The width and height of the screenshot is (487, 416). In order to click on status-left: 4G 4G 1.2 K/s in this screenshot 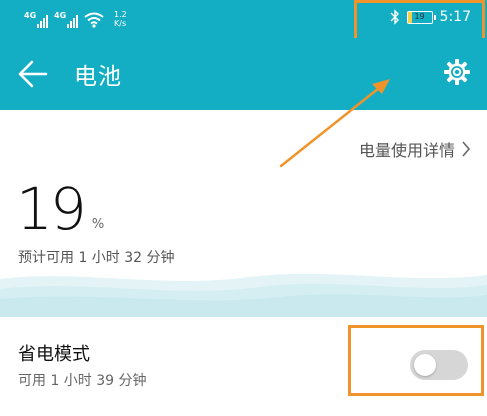, I will do `click(75, 19)`.